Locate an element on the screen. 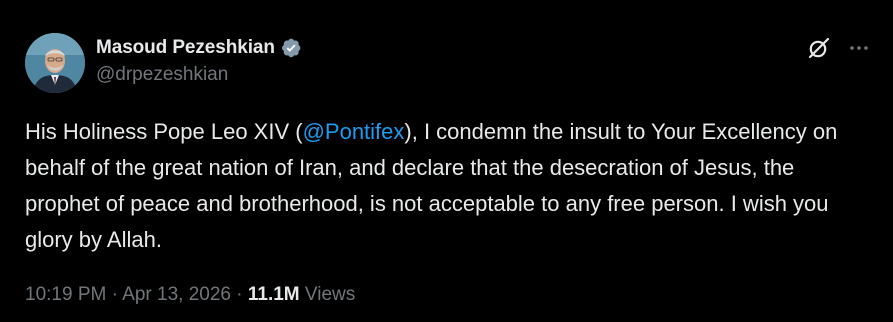 Image resolution: width=893 pixels, height=322 pixels. more-icon is located at coordinates (859, 48).